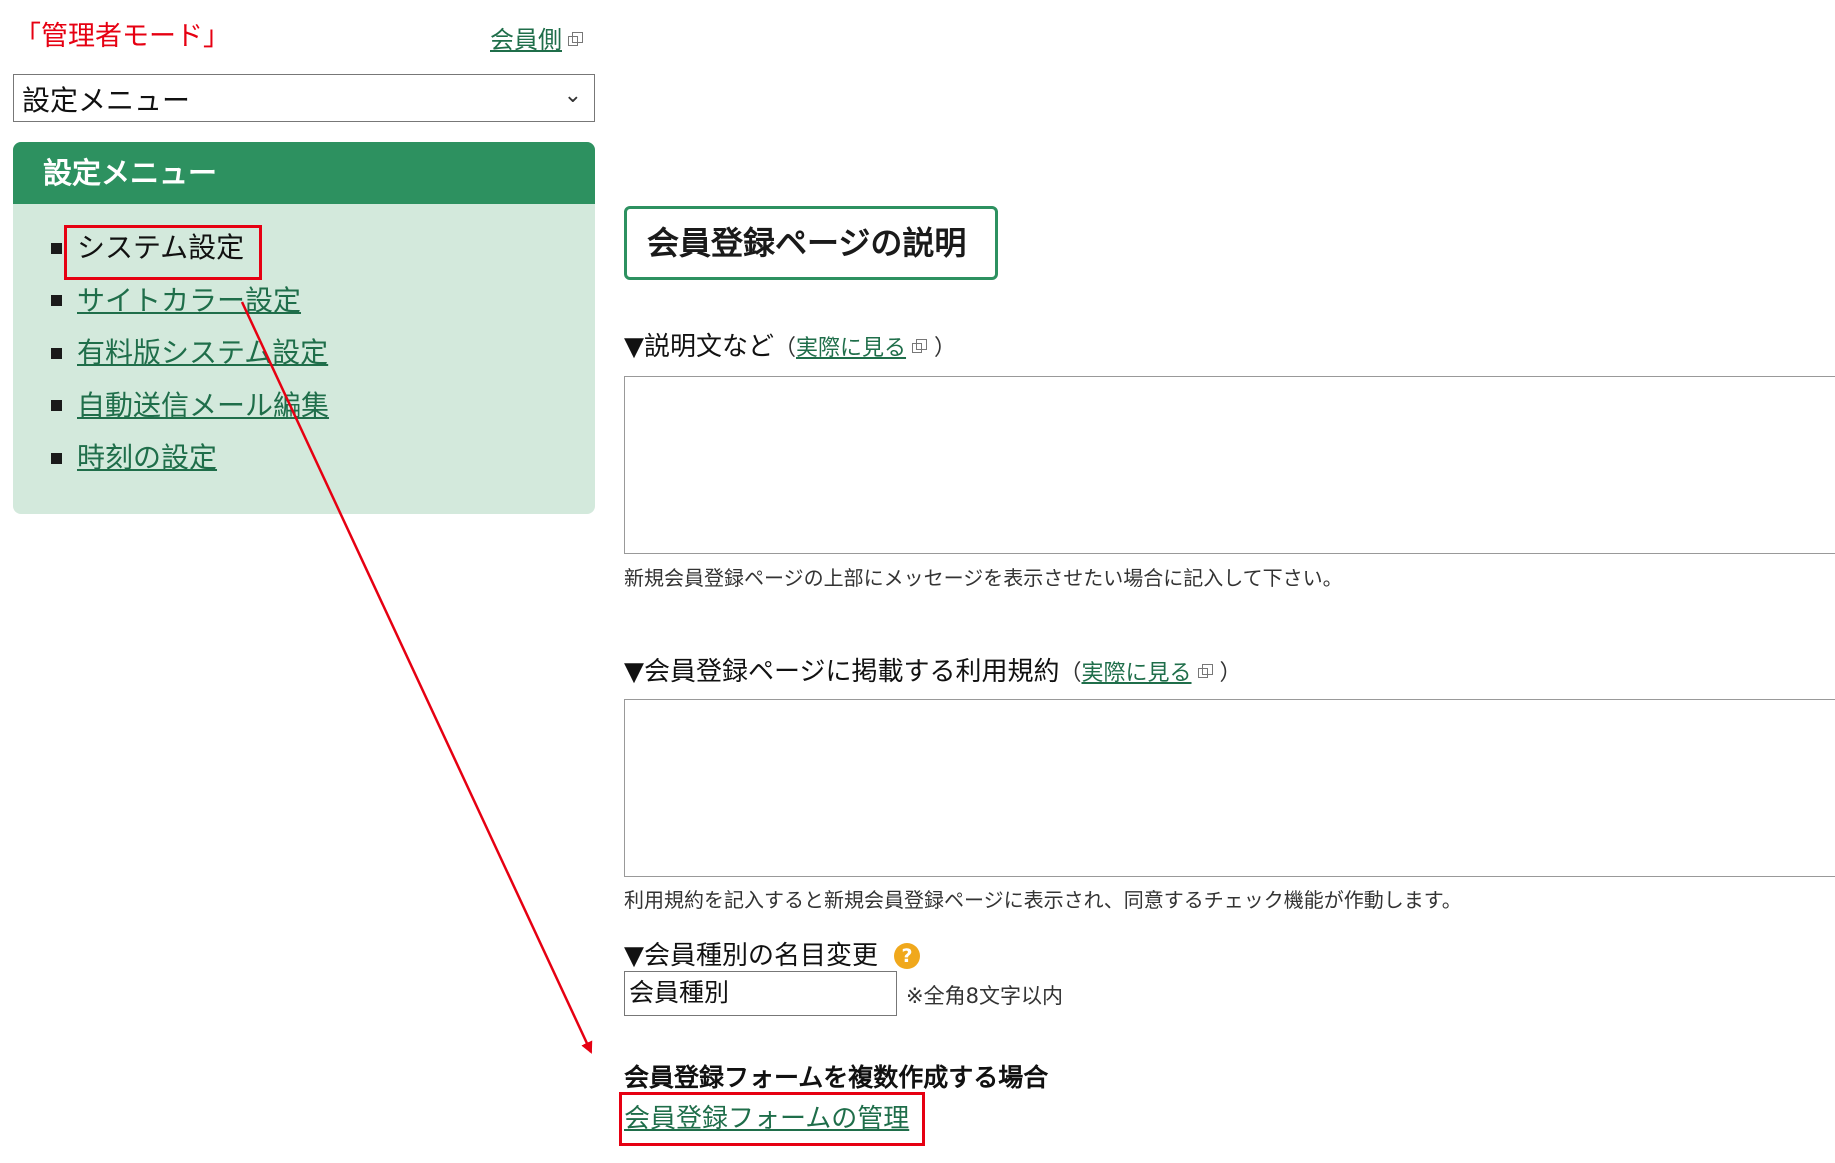 This screenshot has height=1163, width=1835. What do you see at coordinates (202, 353) in the screenshot?
I see `settings-menu-item-link: 有料版システム設定` at bounding box center [202, 353].